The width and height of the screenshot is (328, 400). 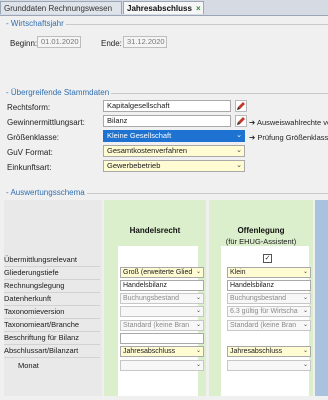 I want to click on uebermittlungsrelevant-checkbox: ✓, so click(x=267, y=258).